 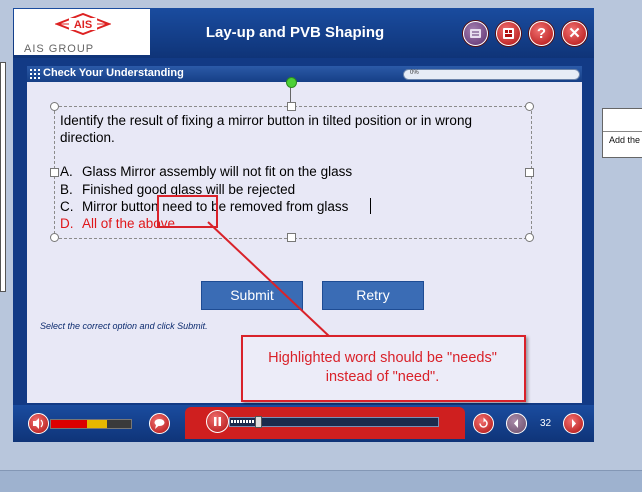 I want to click on notes-button, so click(x=475, y=33).